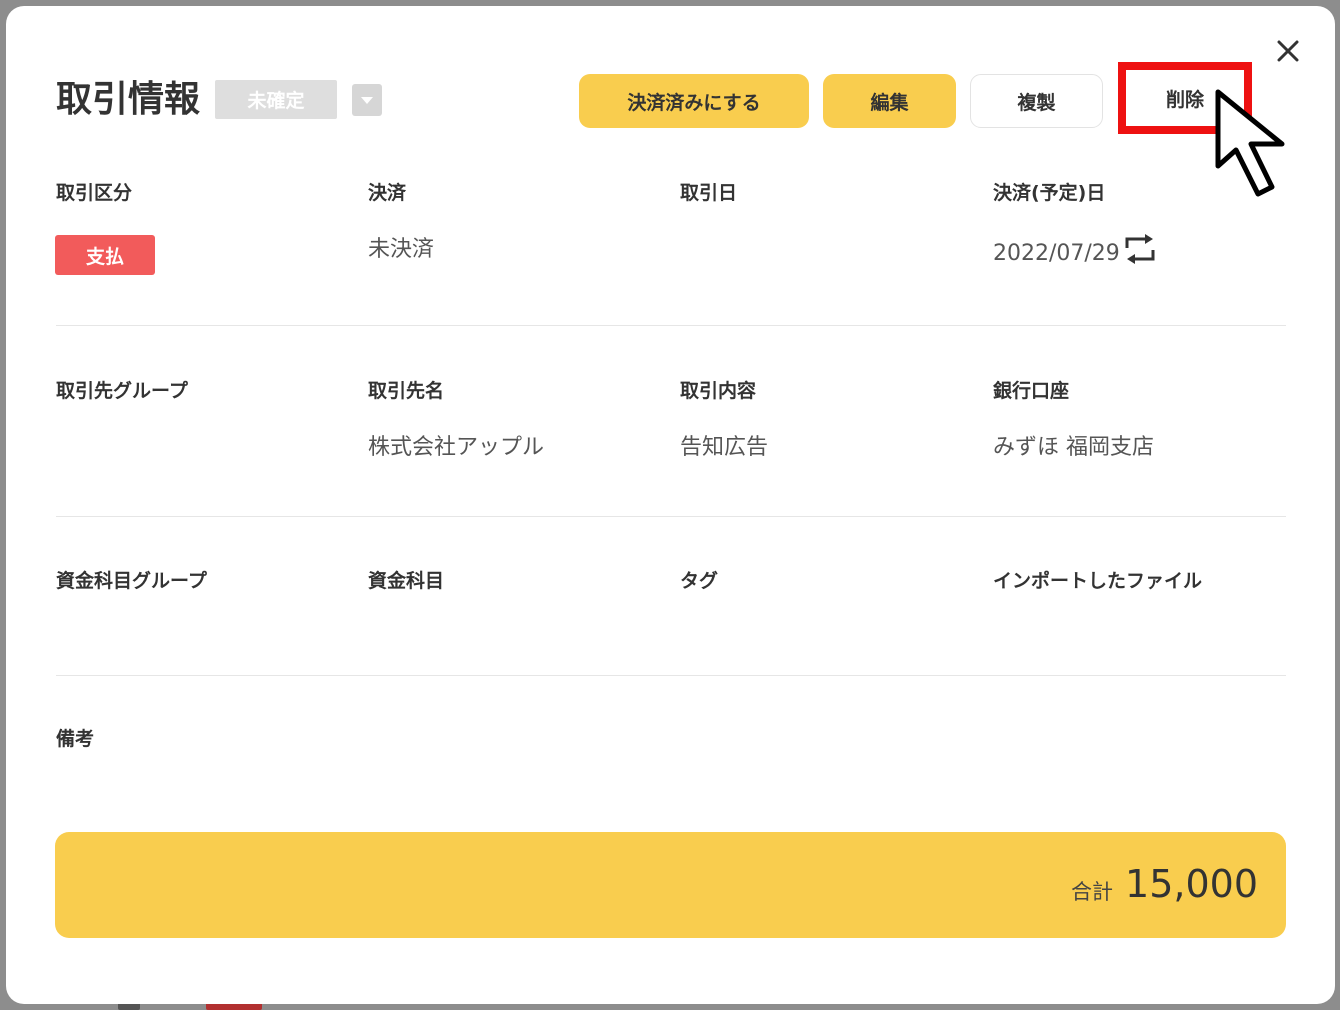  I want to click on chevron-down-icon, so click(367, 100).